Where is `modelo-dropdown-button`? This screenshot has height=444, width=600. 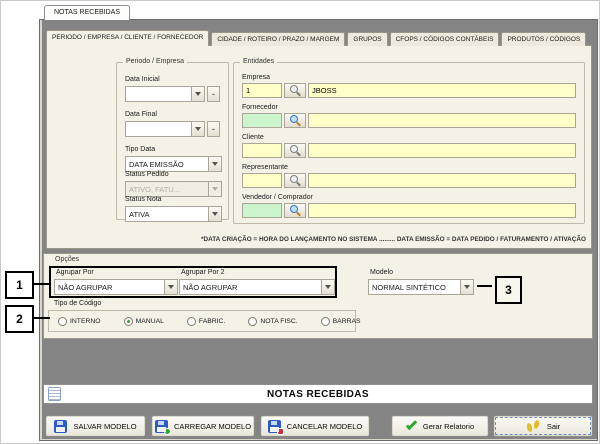 modelo-dropdown-button is located at coordinates (467, 287).